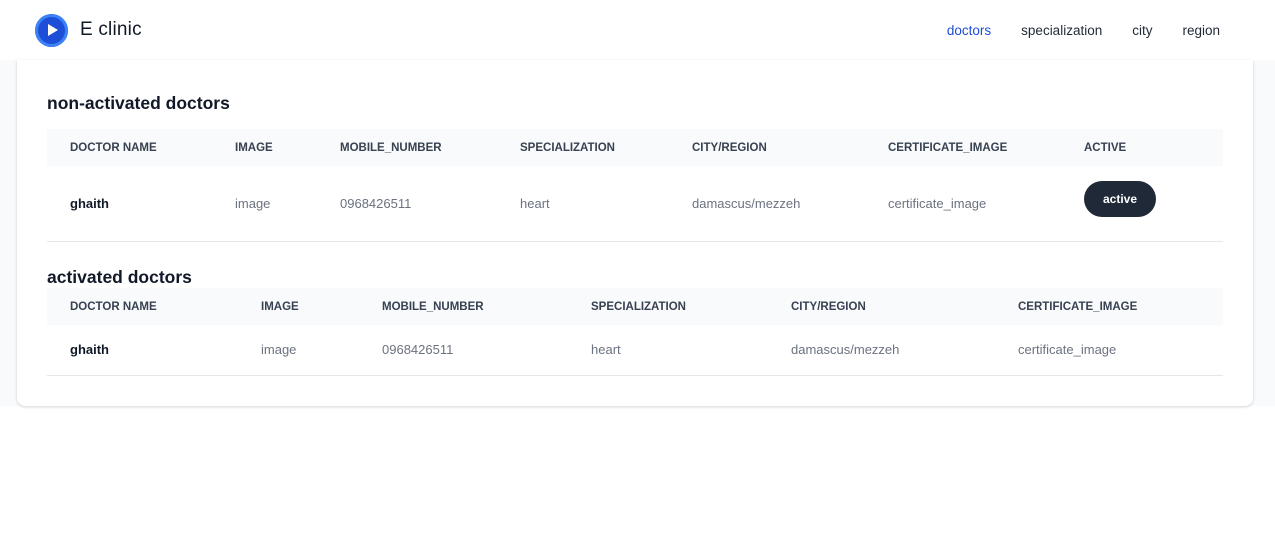 The width and height of the screenshot is (1275, 540). What do you see at coordinates (1142, 30) in the screenshot?
I see `nav-city: city` at bounding box center [1142, 30].